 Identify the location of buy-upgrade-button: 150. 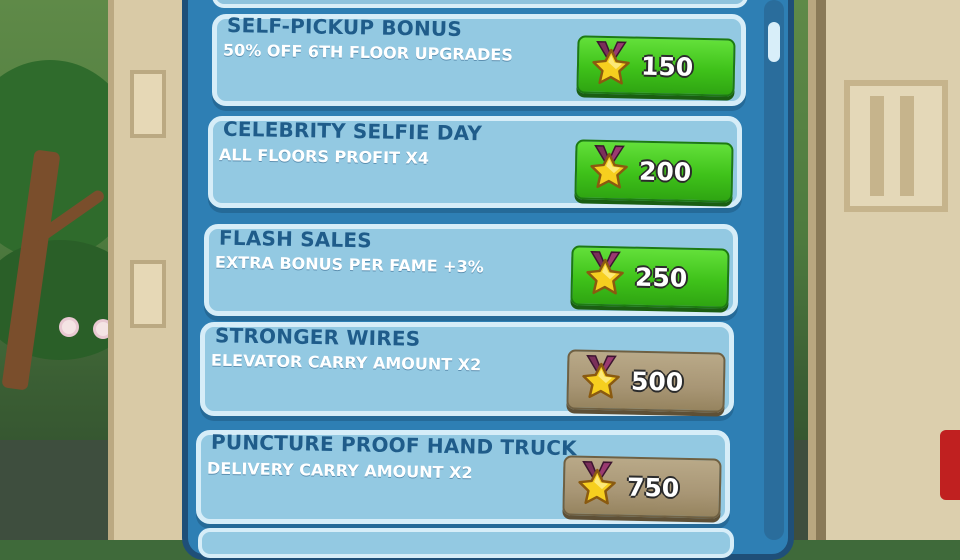
(656, 66).